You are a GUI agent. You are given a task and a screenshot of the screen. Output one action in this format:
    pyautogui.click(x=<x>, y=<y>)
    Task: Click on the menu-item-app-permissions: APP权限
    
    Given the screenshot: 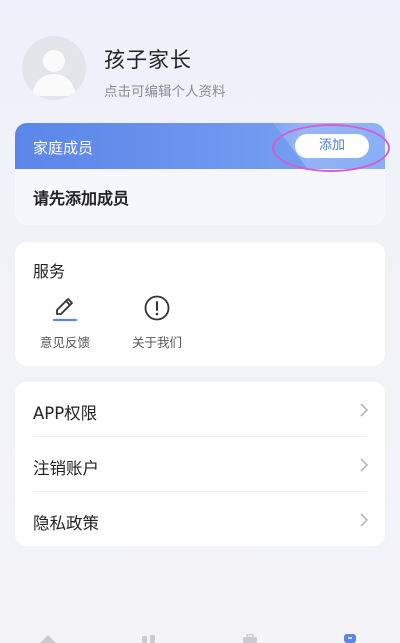 What is the action you would take?
    pyautogui.click(x=200, y=410)
    